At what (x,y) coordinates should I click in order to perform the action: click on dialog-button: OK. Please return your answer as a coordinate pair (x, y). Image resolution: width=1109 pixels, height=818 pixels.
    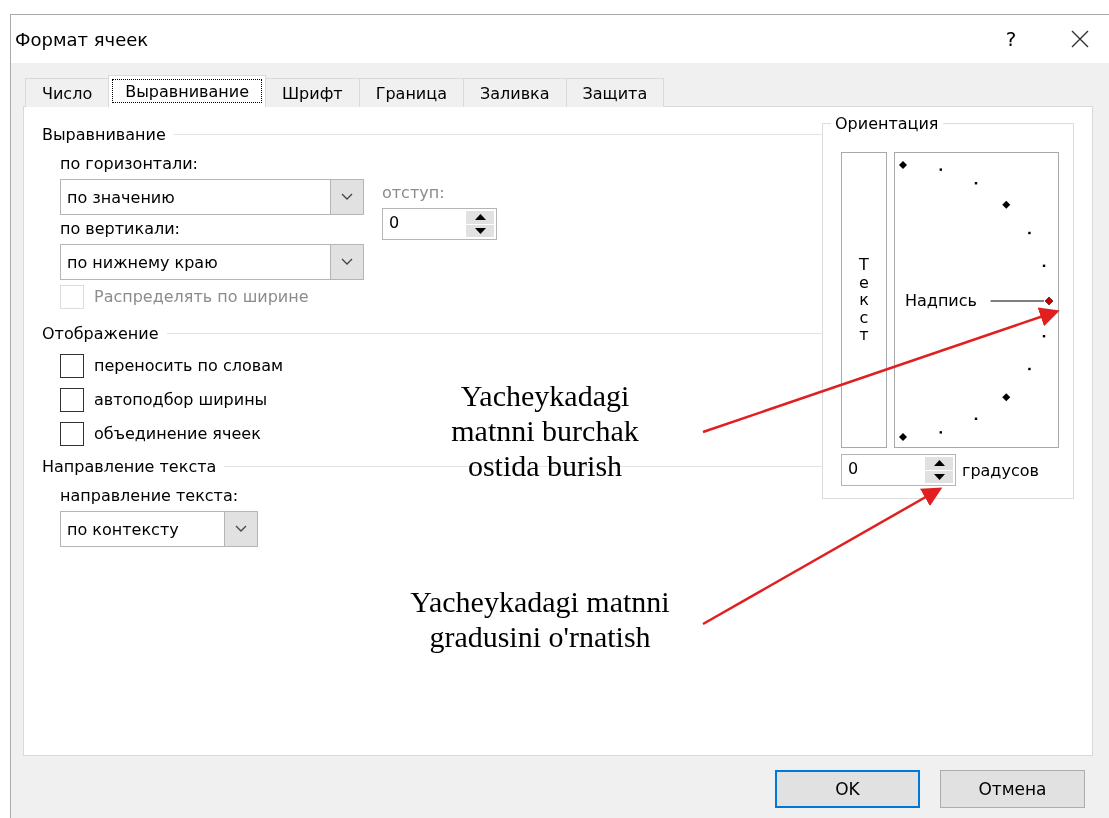
    Looking at the image, I should click on (847, 789).